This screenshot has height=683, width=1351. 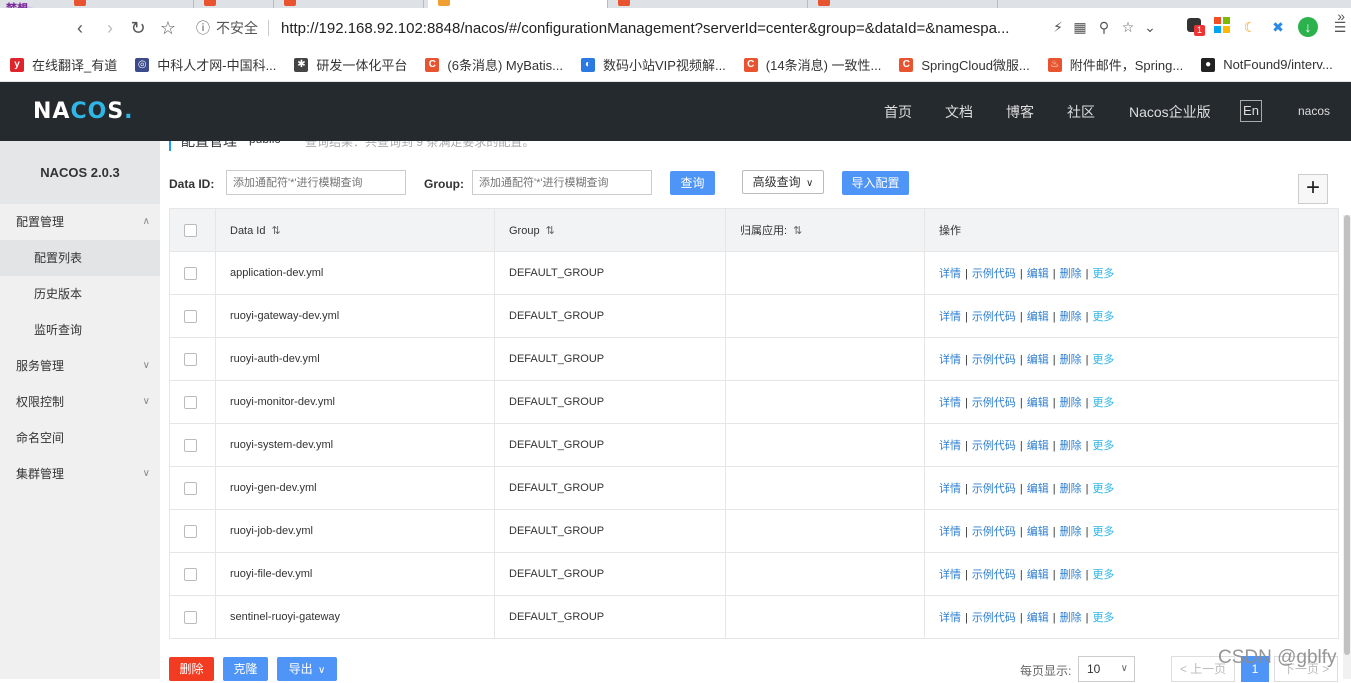 What do you see at coordinates (1308, 27) in the screenshot?
I see `download-icon: ↓` at bounding box center [1308, 27].